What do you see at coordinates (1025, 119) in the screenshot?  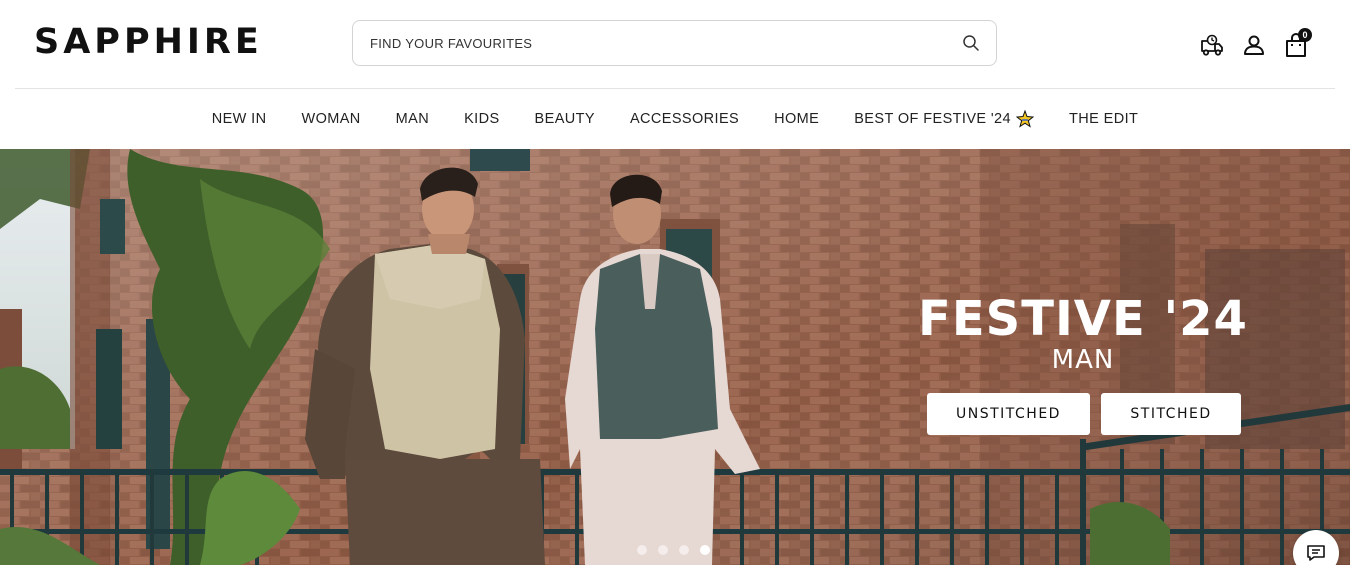 I see `sparkle-star-icon` at bounding box center [1025, 119].